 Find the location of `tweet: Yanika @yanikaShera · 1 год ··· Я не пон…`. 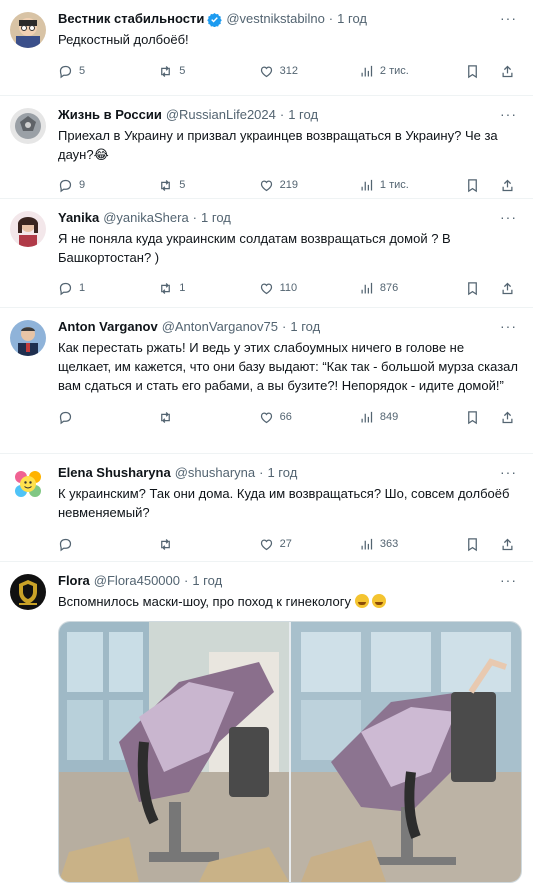

tweet: Yanika @yanikaShera · 1 год ··· Я не пон… is located at coordinates (266, 253).